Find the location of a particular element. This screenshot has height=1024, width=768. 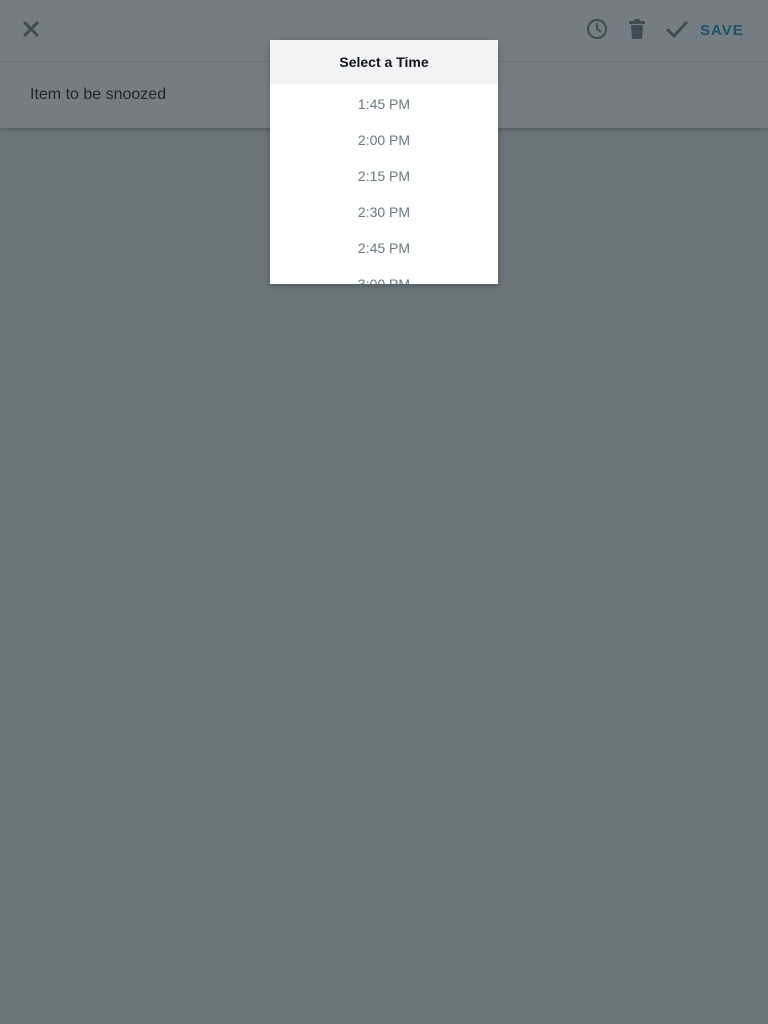

item-title: Item to be snoozed is located at coordinates (98, 94).